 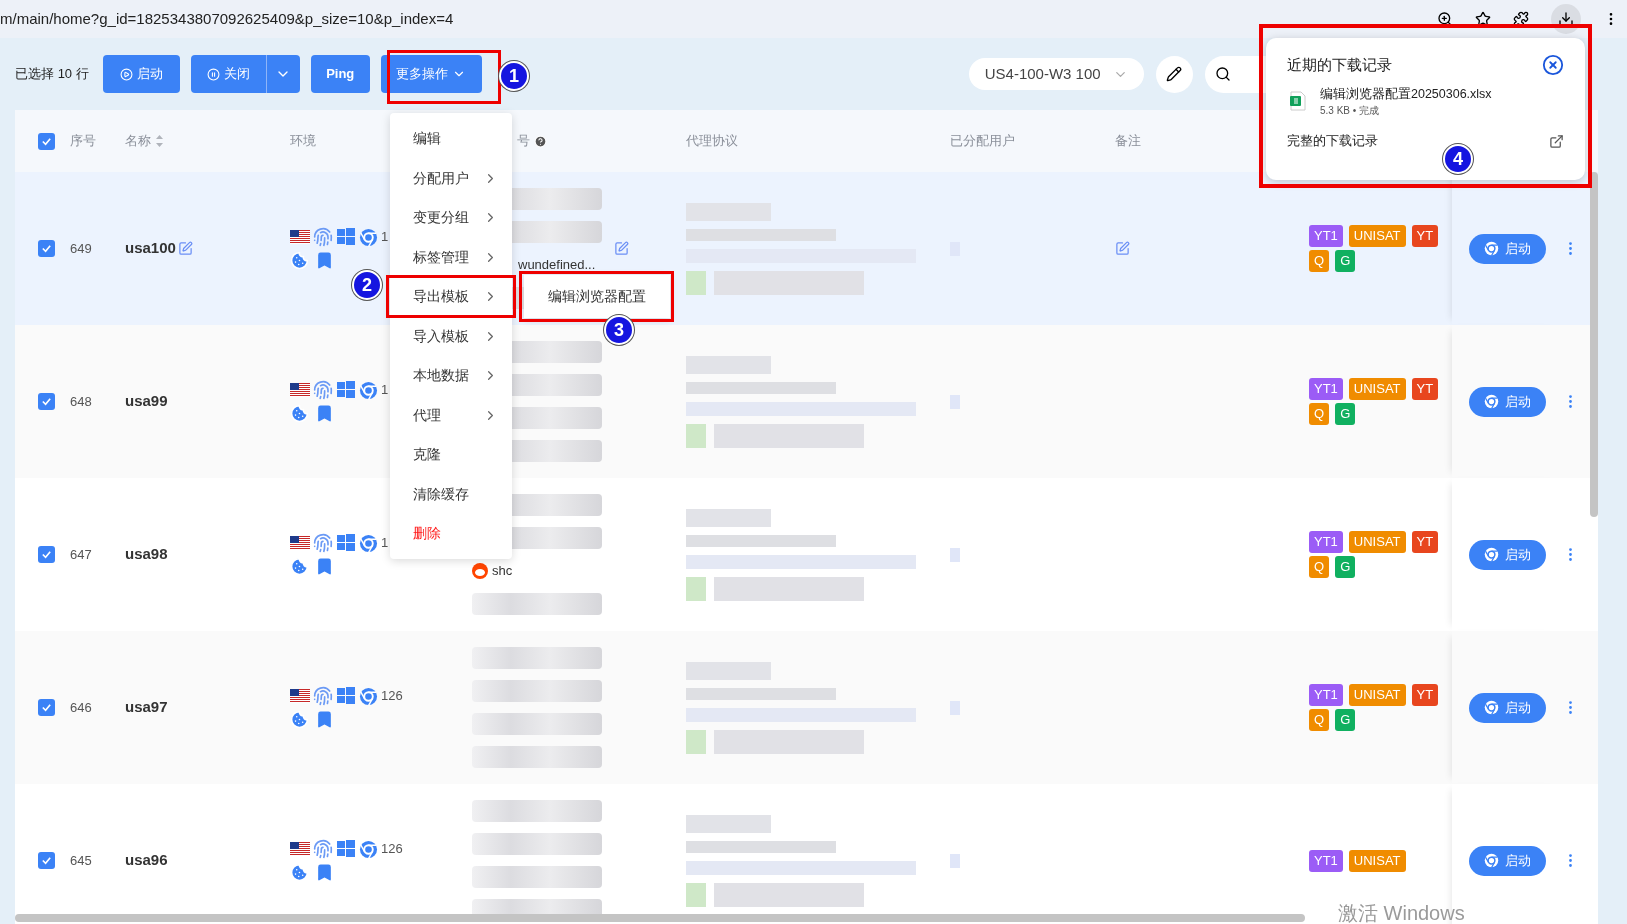 I want to click on activation-notice: 激活 Windows, so click(x=1401, y=912).